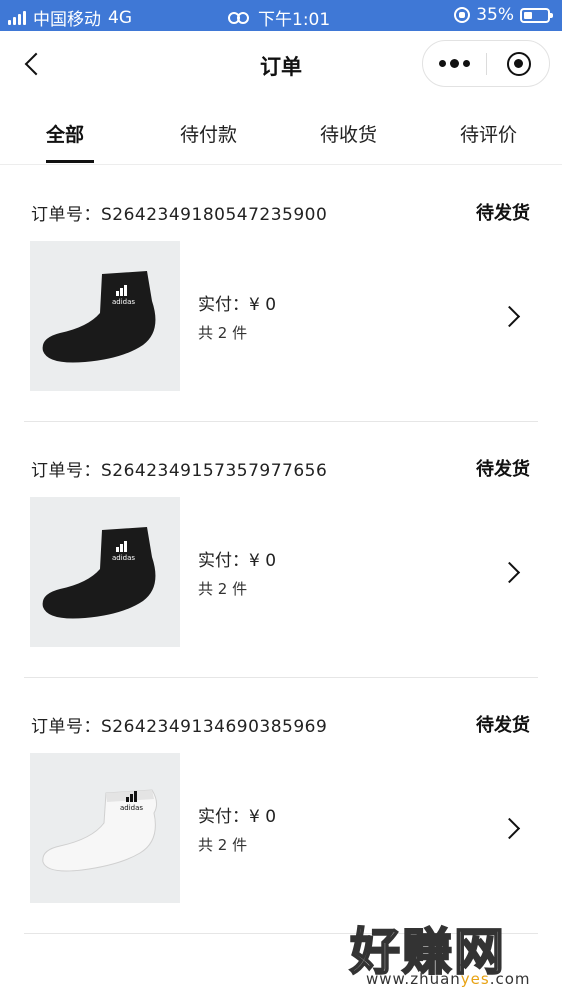 This screenshot has height=999, width=562. What do you see at coordinates (495, 15) in the screenshot?
I see `battery-percent: 35%` at bounding box center [495, 15].